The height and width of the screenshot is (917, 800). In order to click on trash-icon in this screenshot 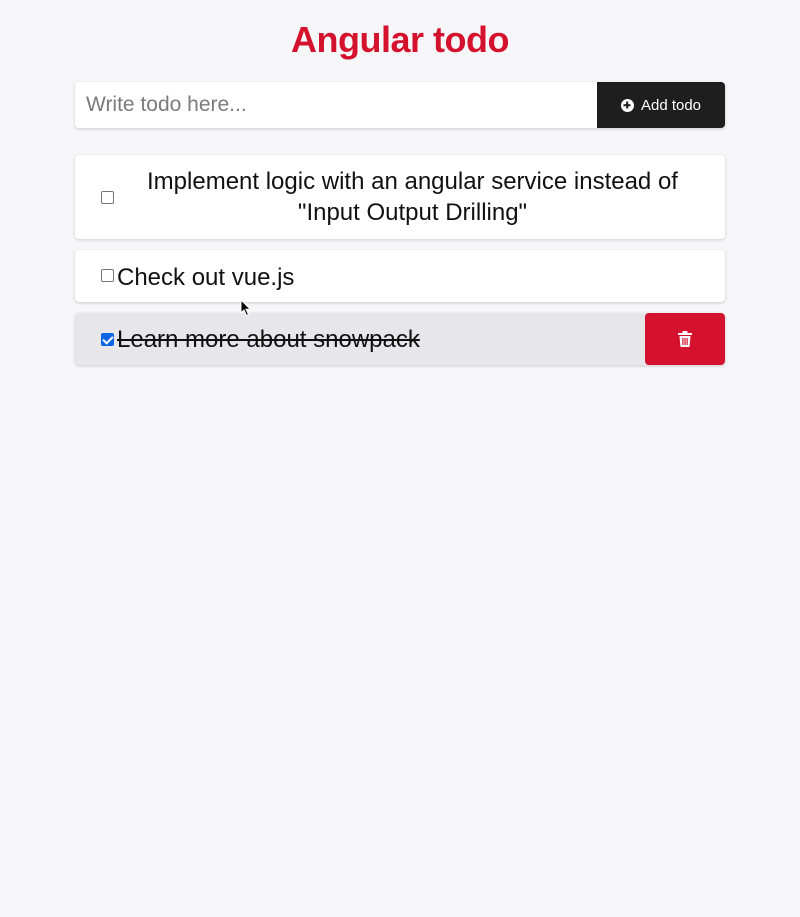, I will do `click(685, 339)`.